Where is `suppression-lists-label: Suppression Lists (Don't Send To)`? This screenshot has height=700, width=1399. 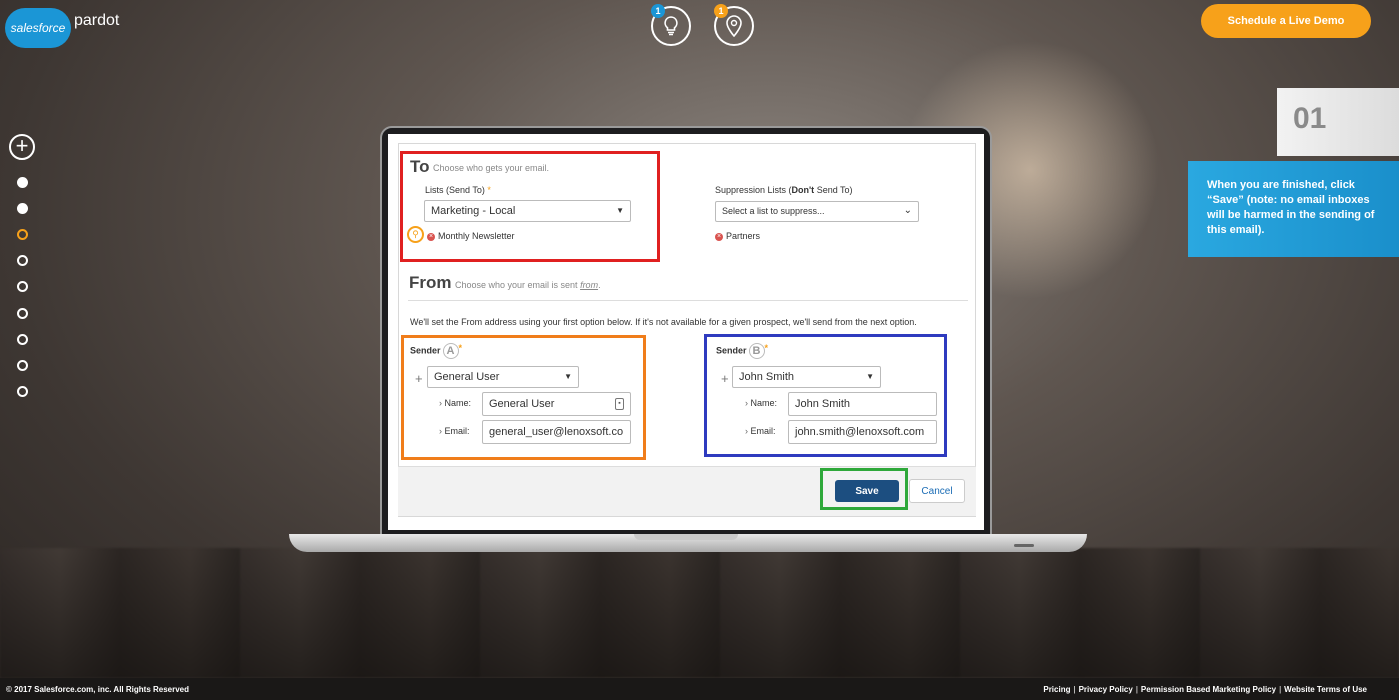 suppression-lists-label: Suppression Lists (Don't Send To) is located at coordinates (784, 190).